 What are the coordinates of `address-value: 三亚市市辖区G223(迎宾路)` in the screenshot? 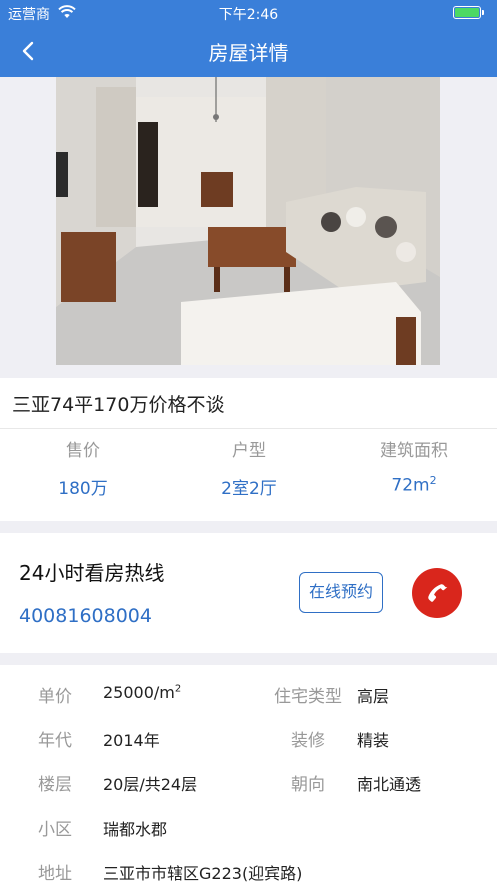 It's located at (203, 873).